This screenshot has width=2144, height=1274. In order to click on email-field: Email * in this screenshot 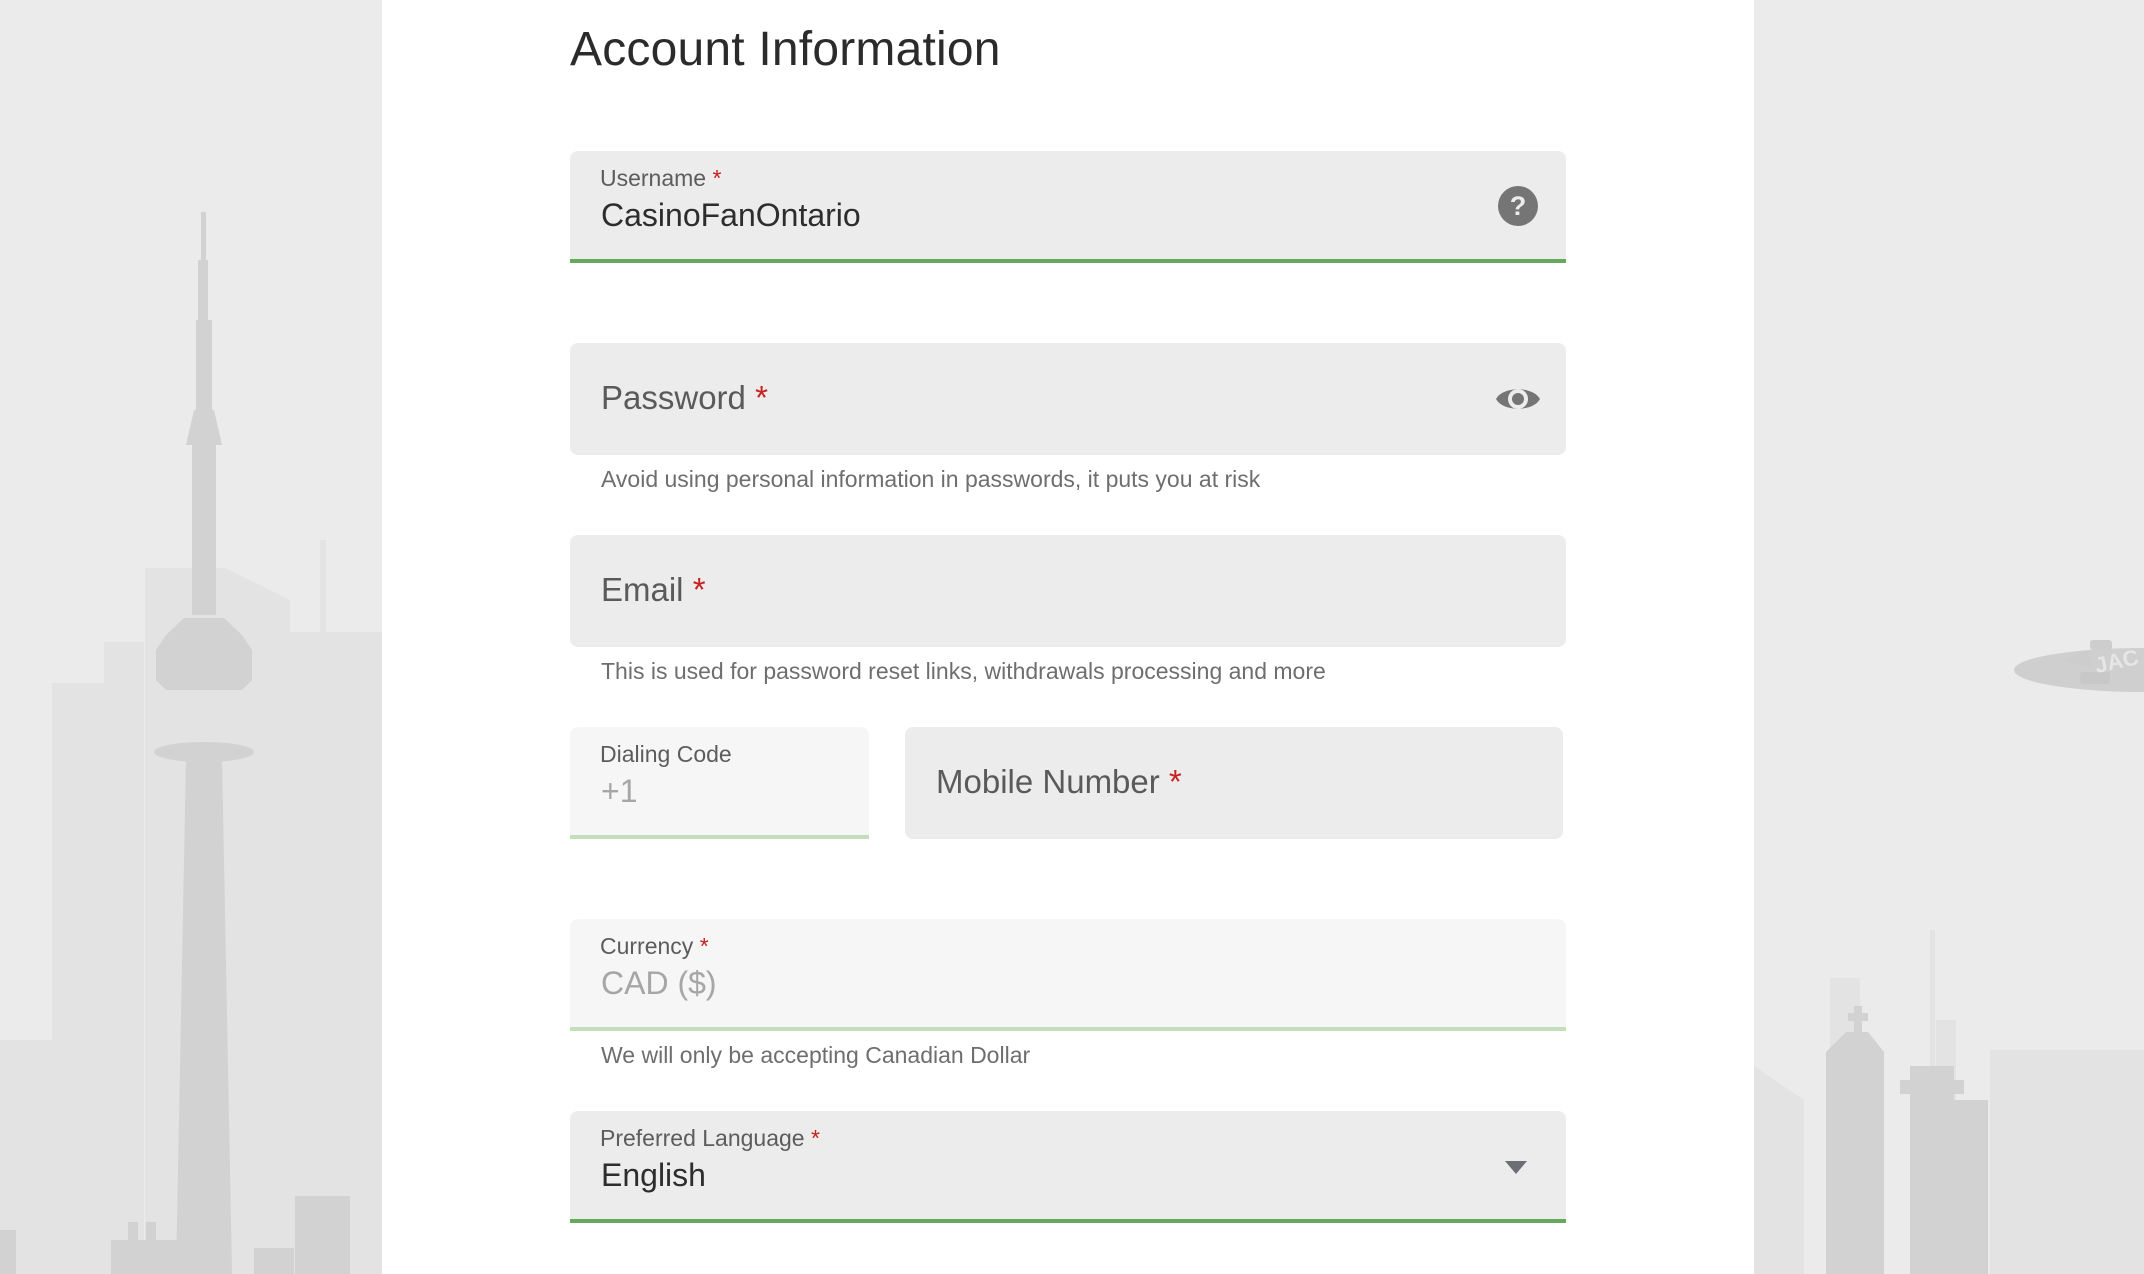, I will do `click(1068, 591)`.